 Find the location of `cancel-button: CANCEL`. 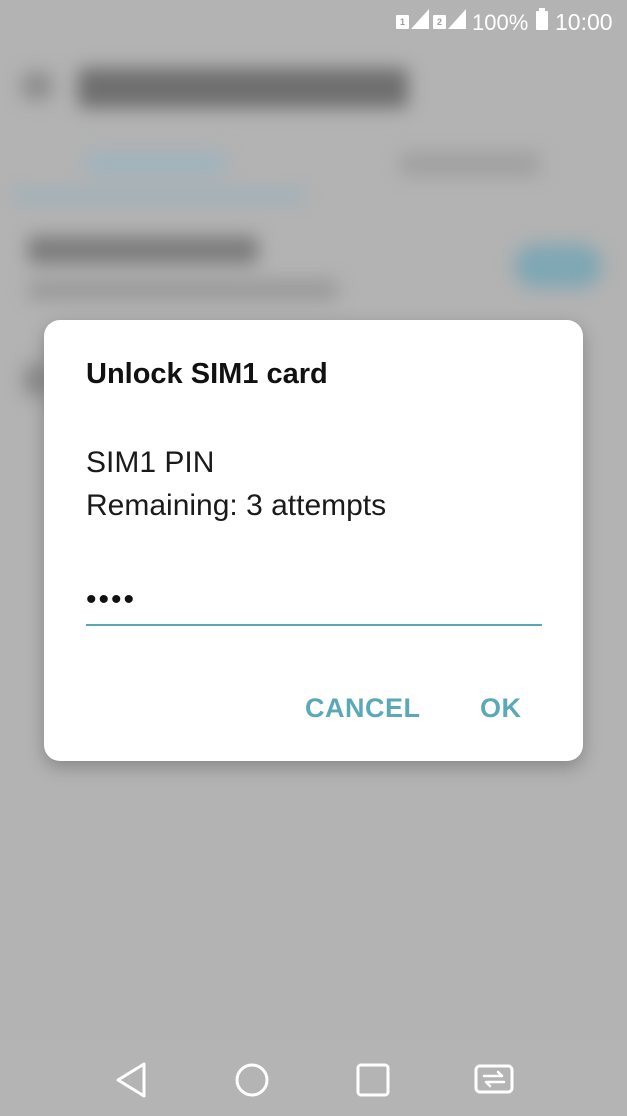

cancel-button: CANCEL is located at coordinates (363, 708).